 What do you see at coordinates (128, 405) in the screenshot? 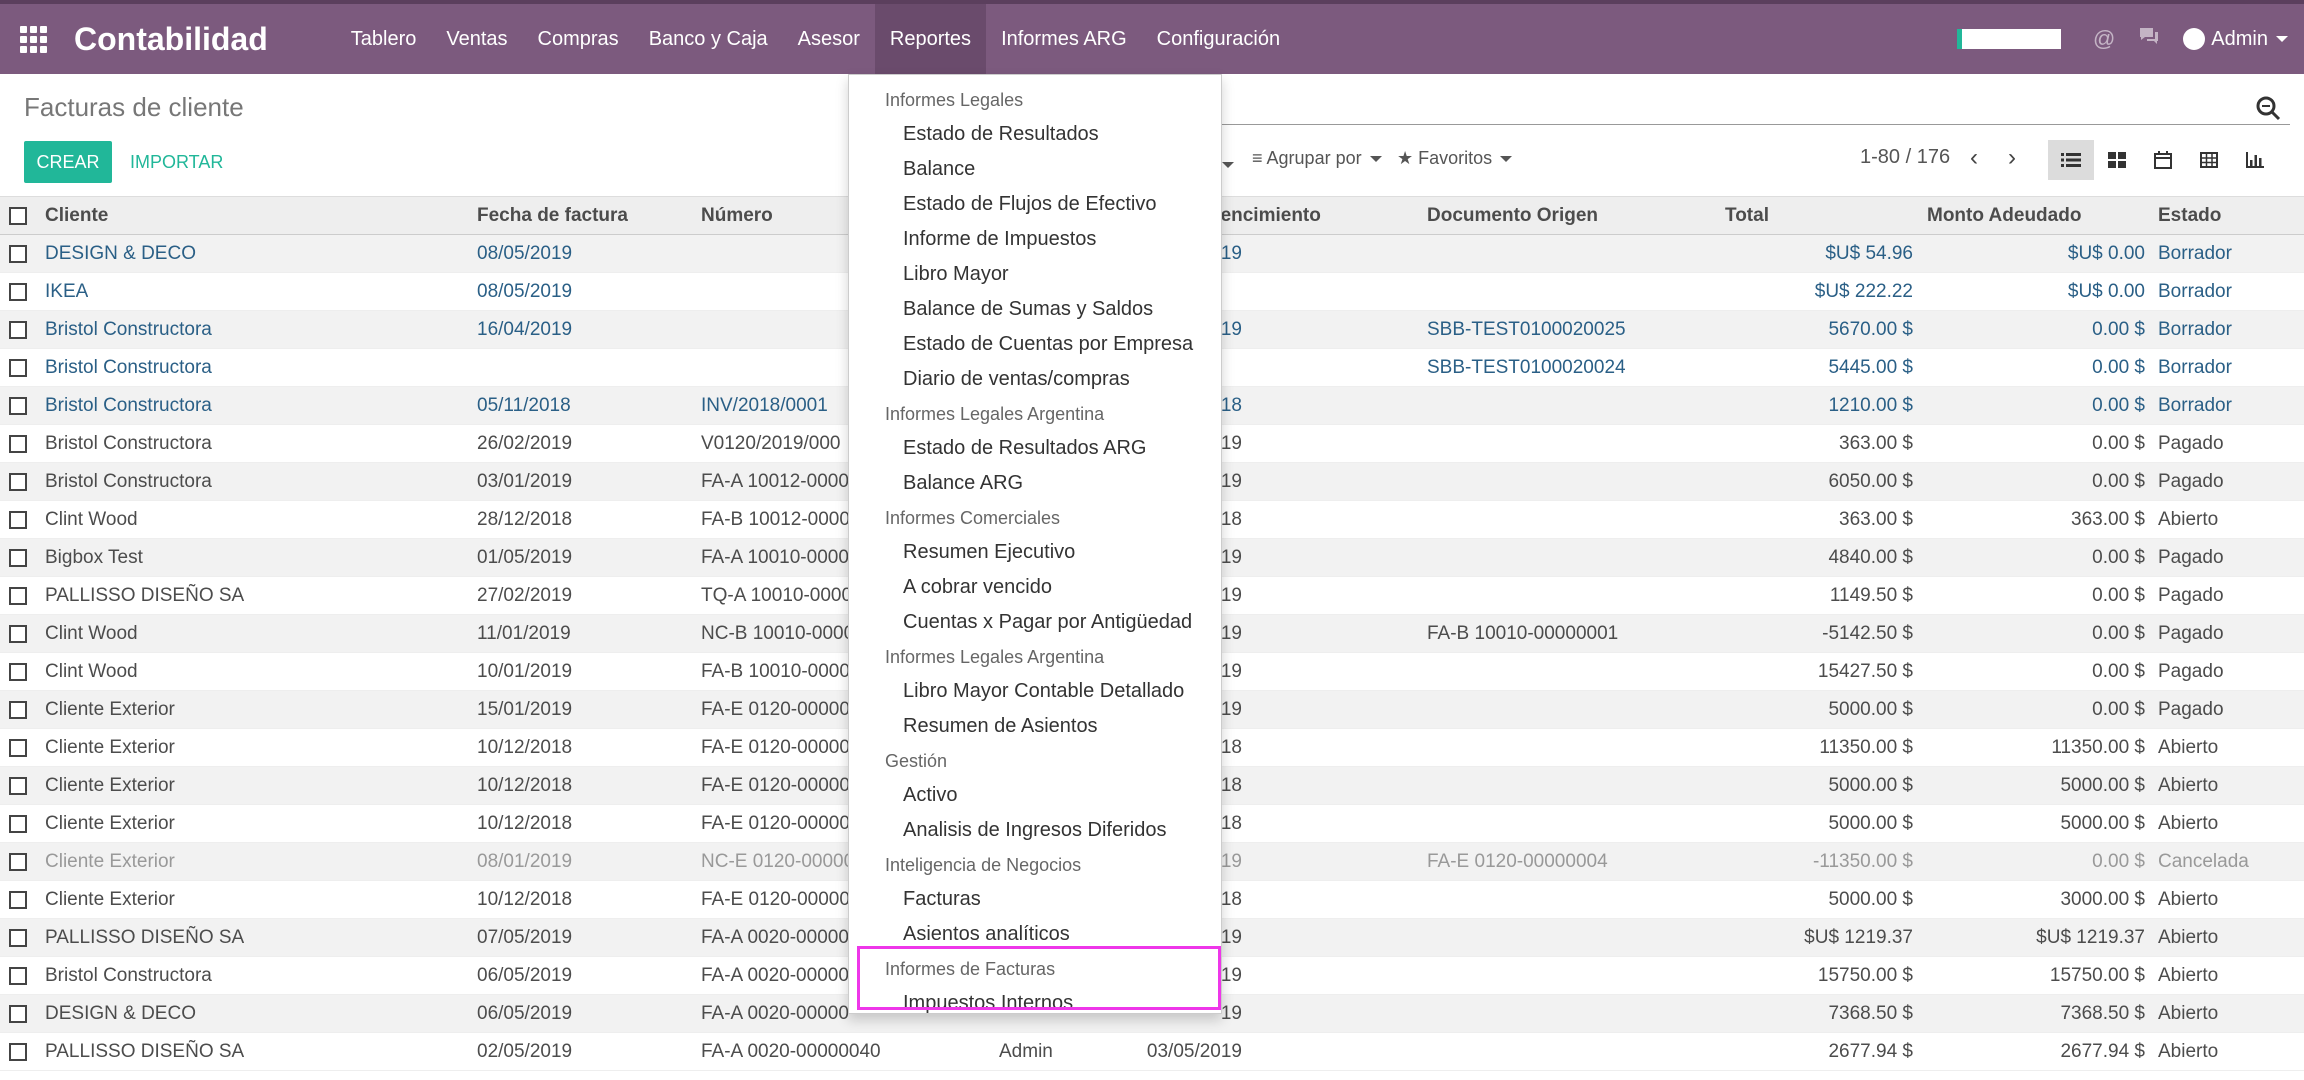
I see `cell-cliente: Bristol Constructora` at bounding box center [128, 405].